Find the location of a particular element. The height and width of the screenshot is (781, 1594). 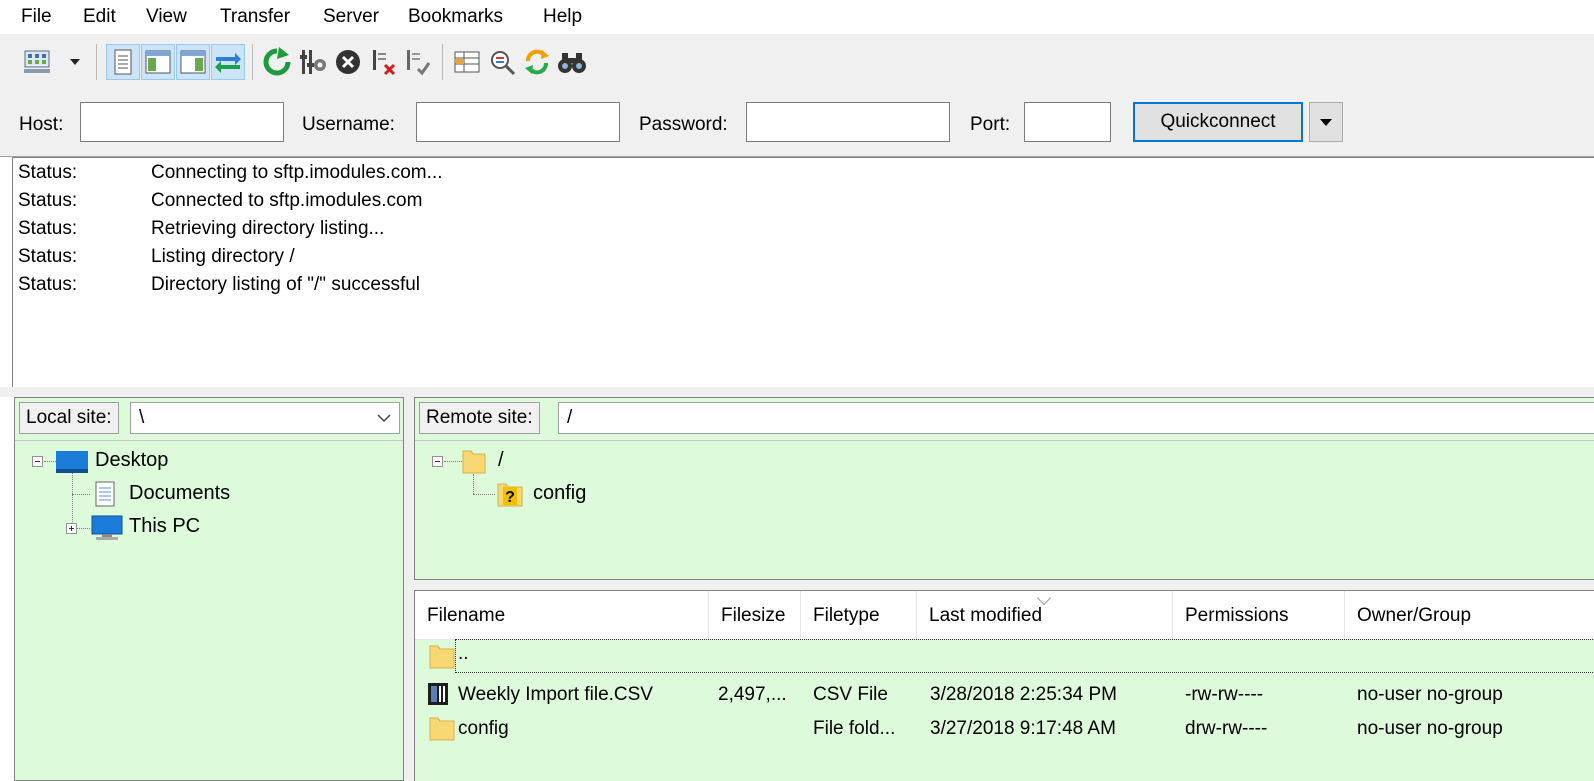

menu-file: File is located at coordinates (36, 17).